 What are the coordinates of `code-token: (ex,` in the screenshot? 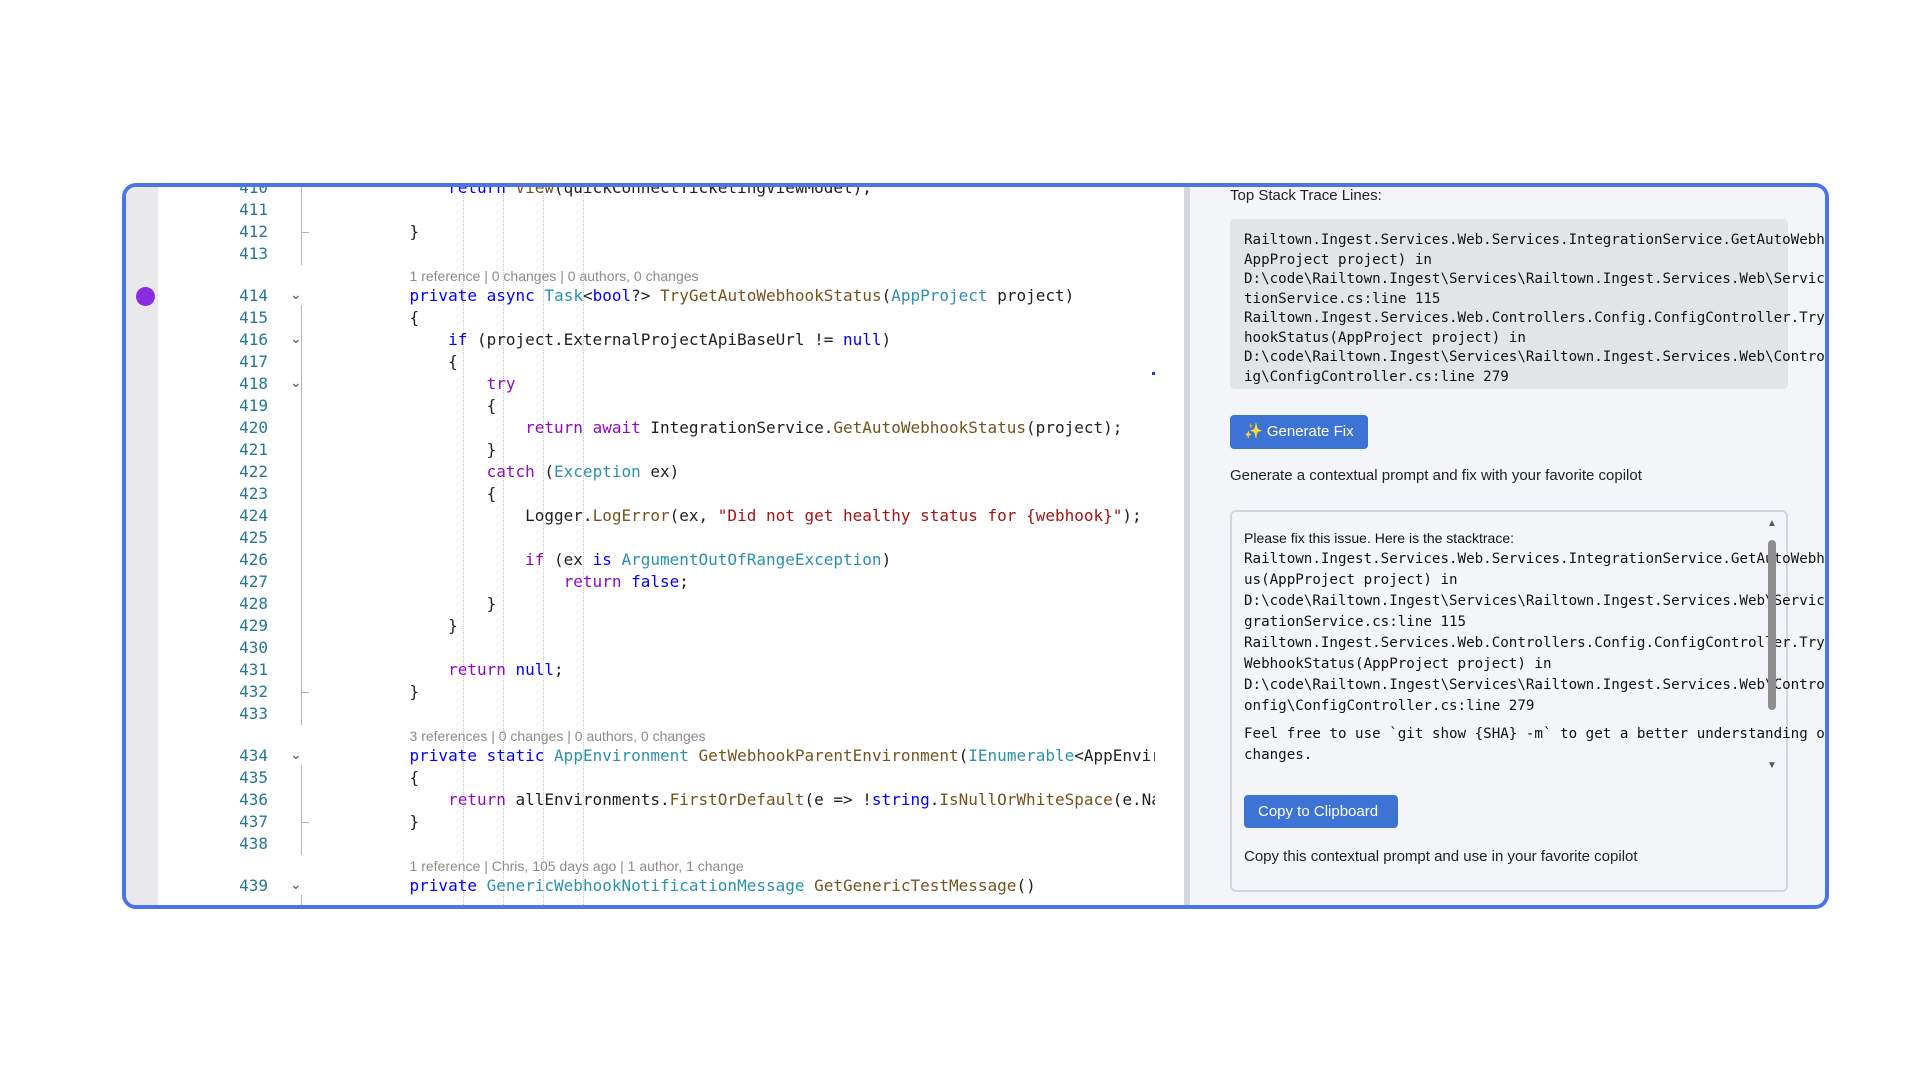 It's located at (693, 515).